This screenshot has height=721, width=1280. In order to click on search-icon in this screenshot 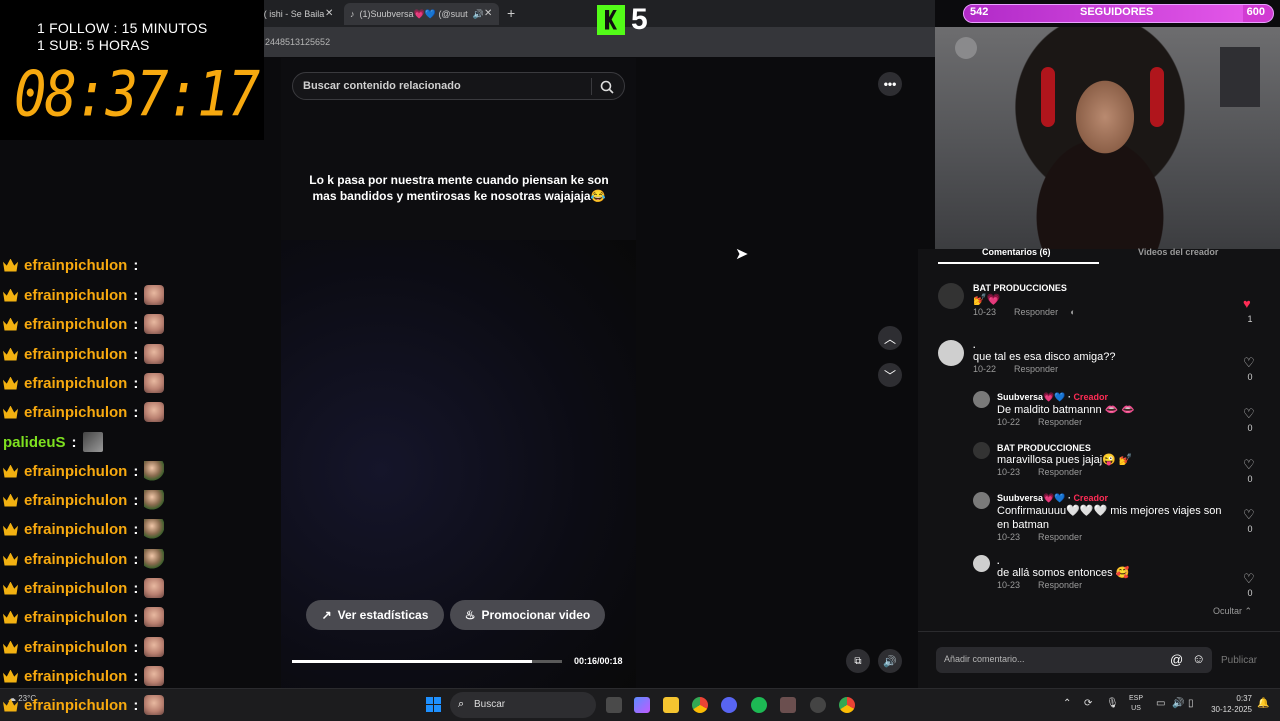, I will do `click(607, 87)`.